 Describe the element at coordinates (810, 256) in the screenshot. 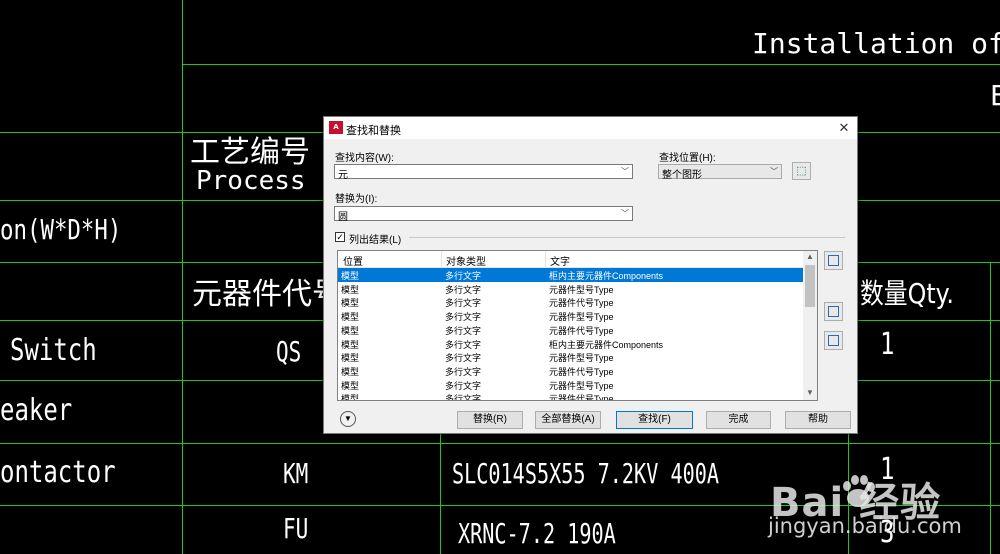

I see `scroll-up-icon: ▲` at that location.